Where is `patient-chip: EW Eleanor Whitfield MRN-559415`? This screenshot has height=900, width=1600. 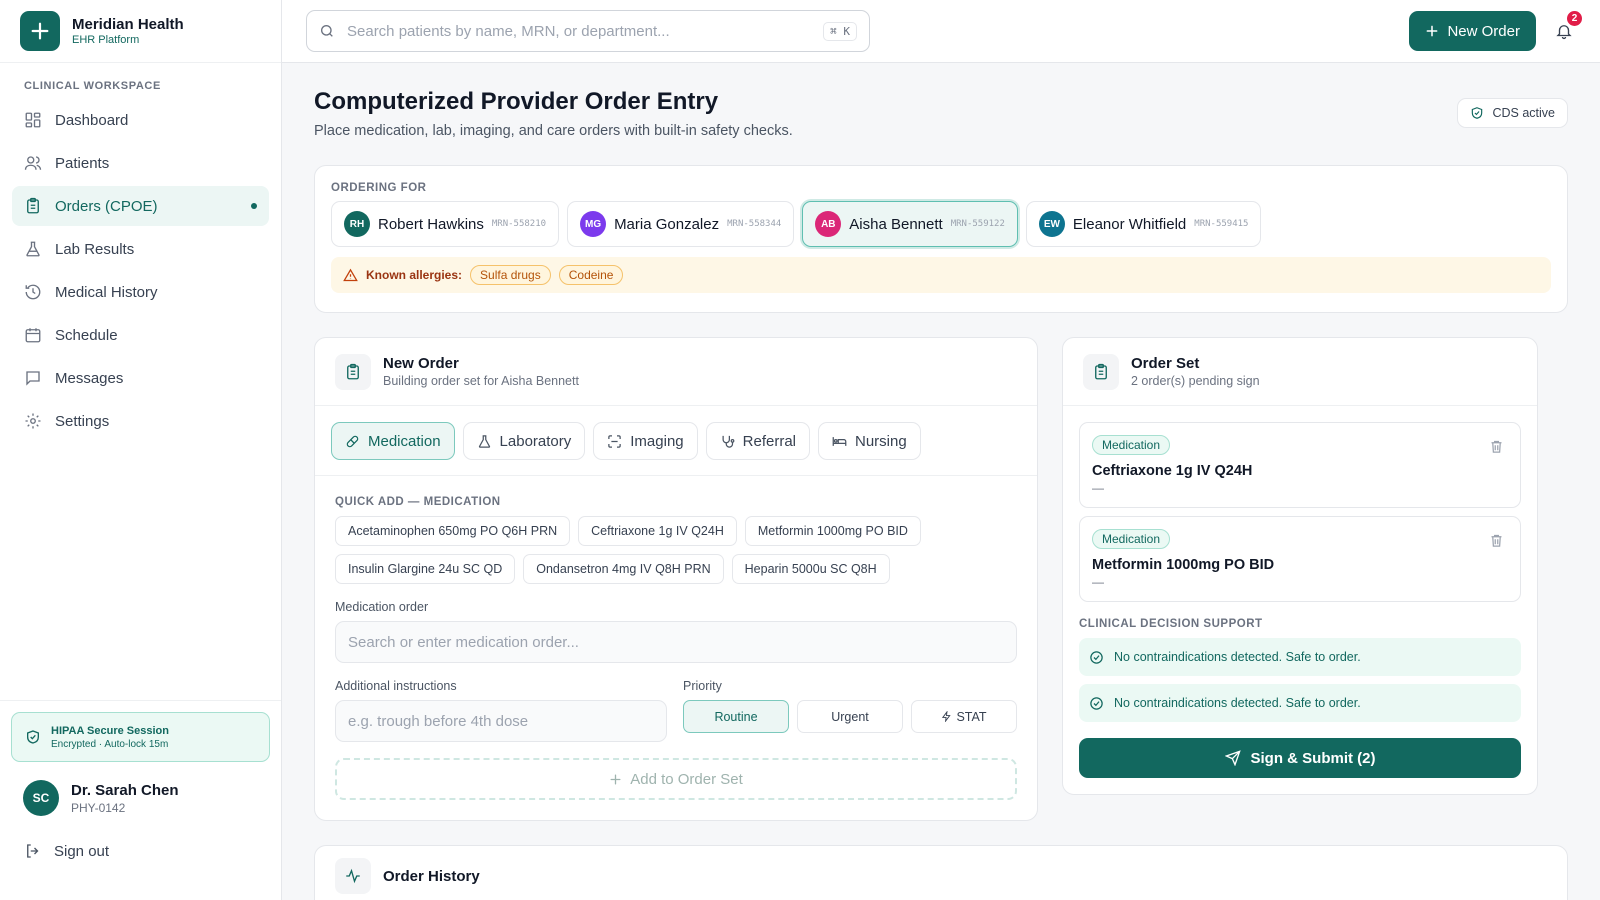
patient-chip: EW Eleanor Whitfield MRN-559415 is located at coordinates (1143, 224).